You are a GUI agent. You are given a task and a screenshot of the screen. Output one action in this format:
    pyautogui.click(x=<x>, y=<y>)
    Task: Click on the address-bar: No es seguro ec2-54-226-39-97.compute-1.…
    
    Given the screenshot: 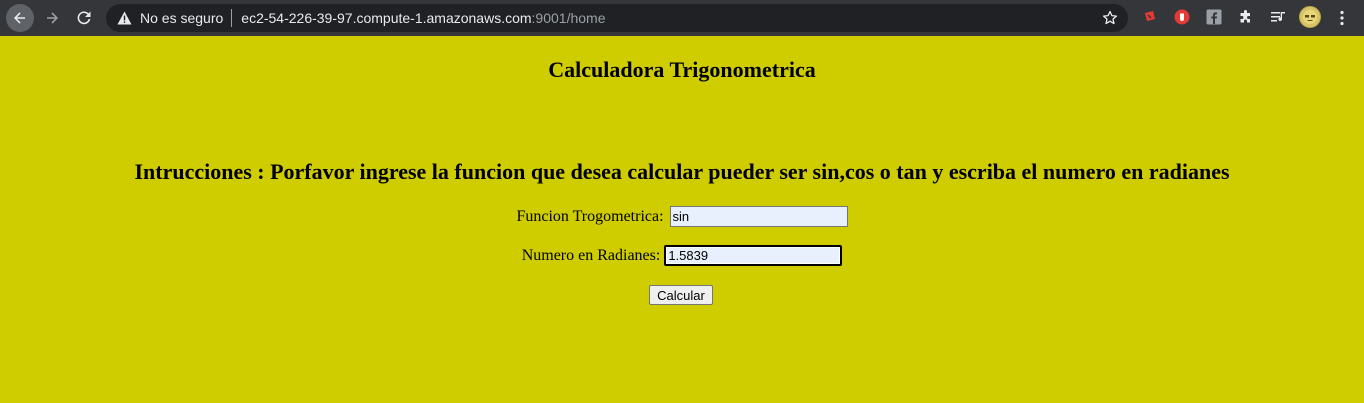 What is the action you would take?
    pyautogui.click(x=617, y=18)
    